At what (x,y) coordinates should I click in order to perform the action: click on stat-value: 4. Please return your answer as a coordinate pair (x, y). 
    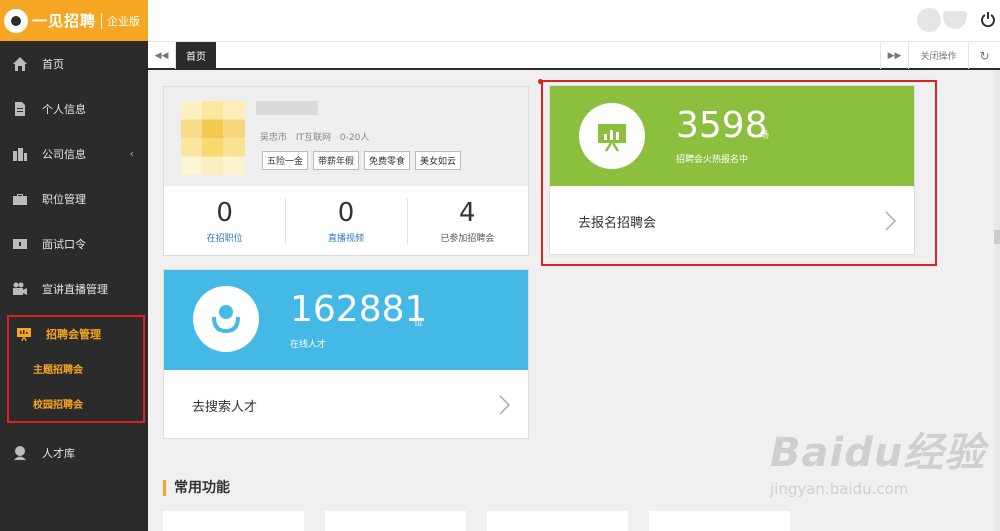
    Looking at the image, I should click on (467, 213).